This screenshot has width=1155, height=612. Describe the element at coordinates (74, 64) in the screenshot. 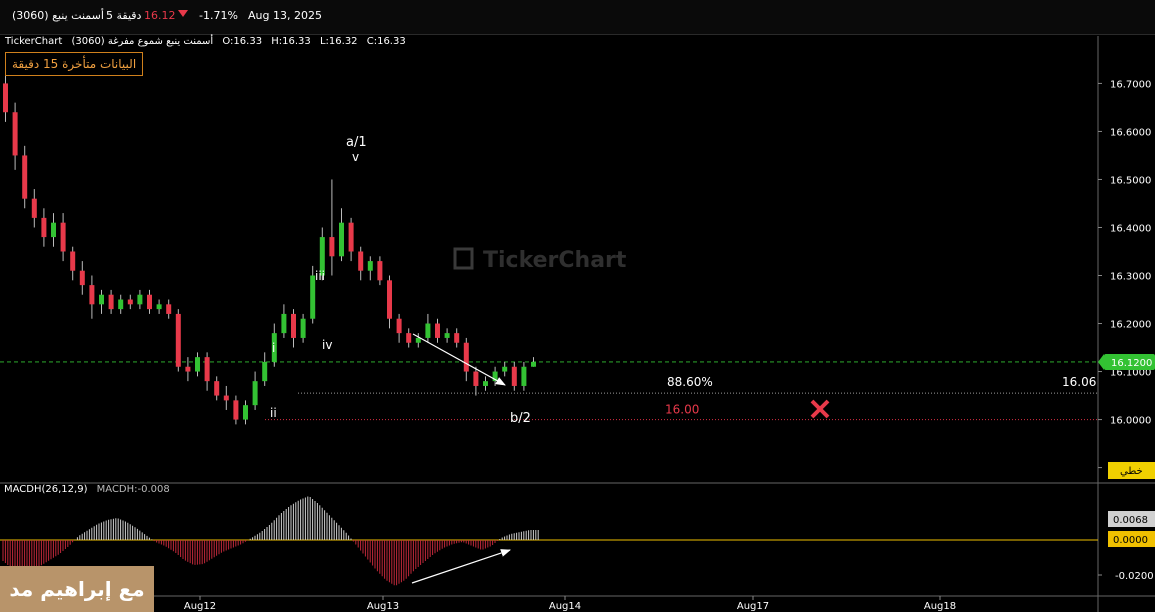

I see `delay-notice: البيانات متأخرة 15 دقيقة` at that location.